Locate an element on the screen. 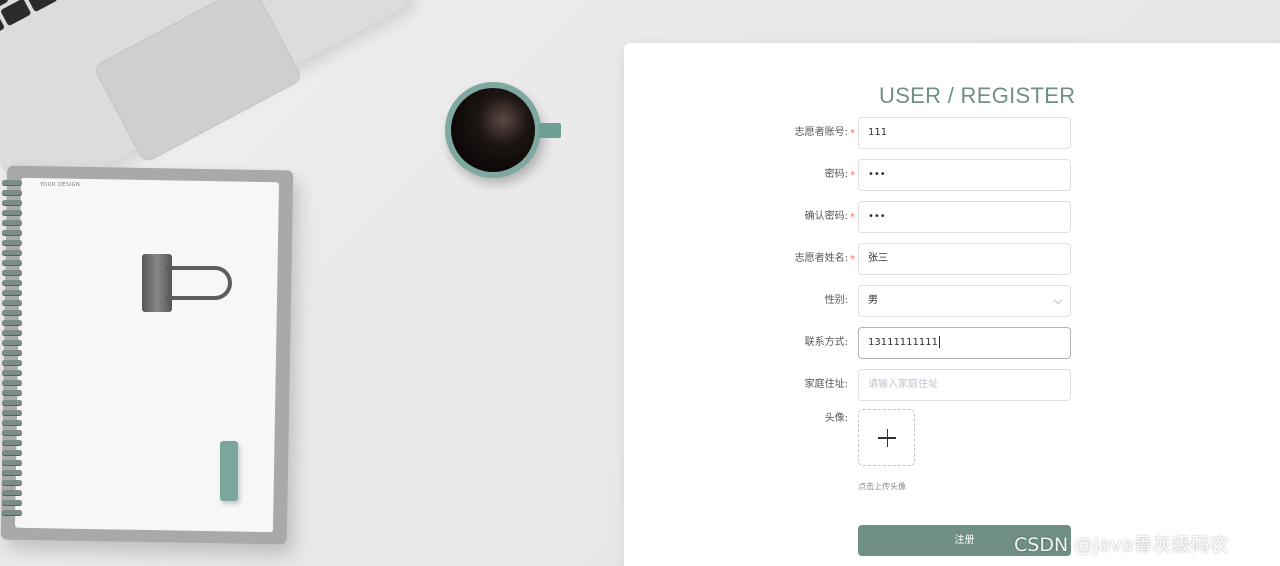 Image resolution: width=1280 pixels, height=566 pixels. text-cursor is located at coordinates (939, 342).